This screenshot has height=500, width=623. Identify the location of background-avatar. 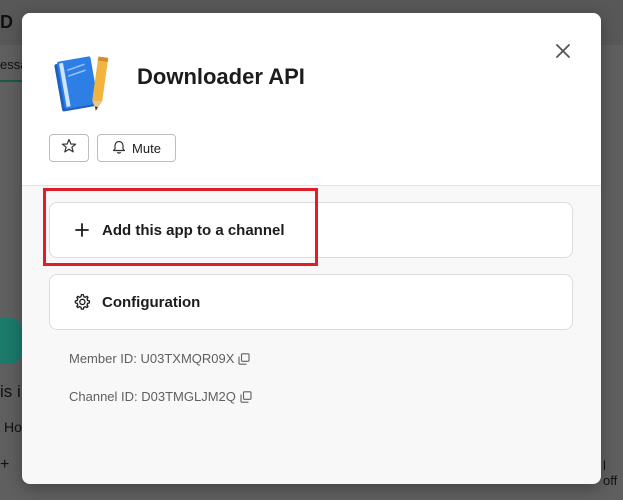
(11, 341).